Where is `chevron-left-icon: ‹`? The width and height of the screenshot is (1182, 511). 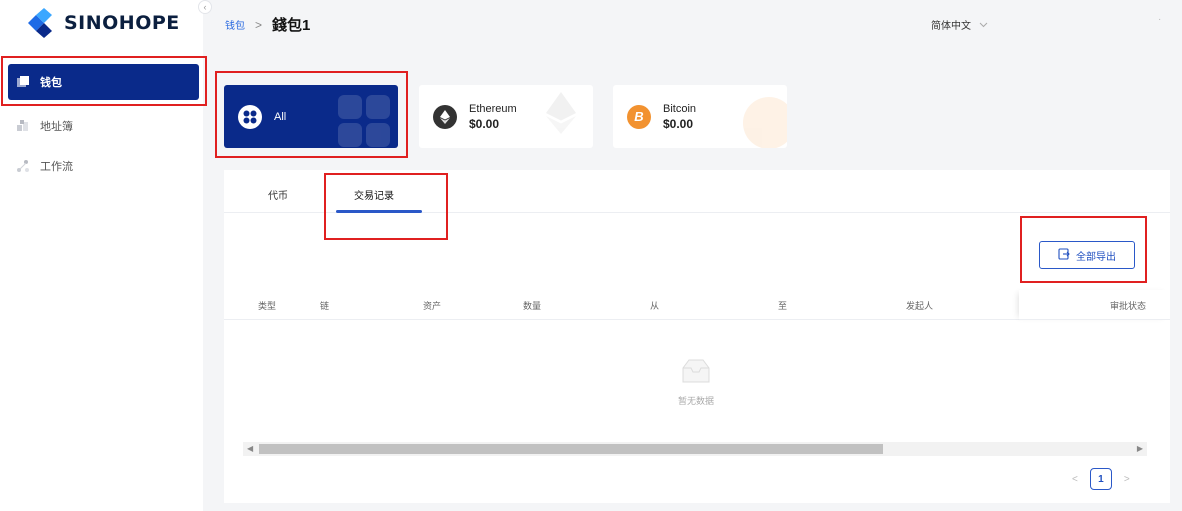
chevron-left-icon: ‹ is located at coordinates (205, 7).